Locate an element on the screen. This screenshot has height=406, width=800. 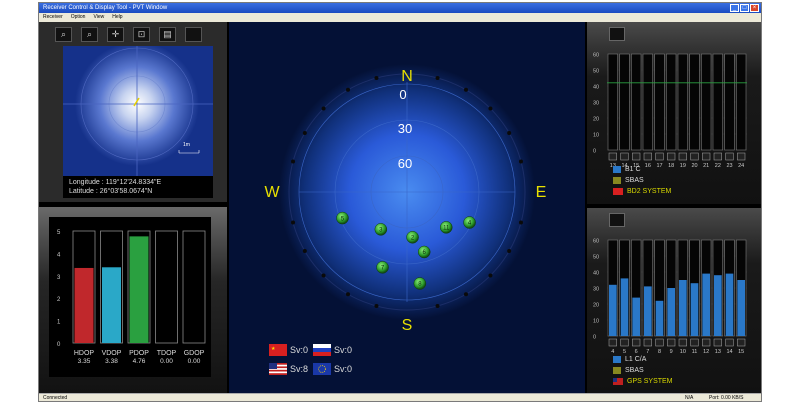
fit-icon: ⊡ is located at coordinates (141, 34).